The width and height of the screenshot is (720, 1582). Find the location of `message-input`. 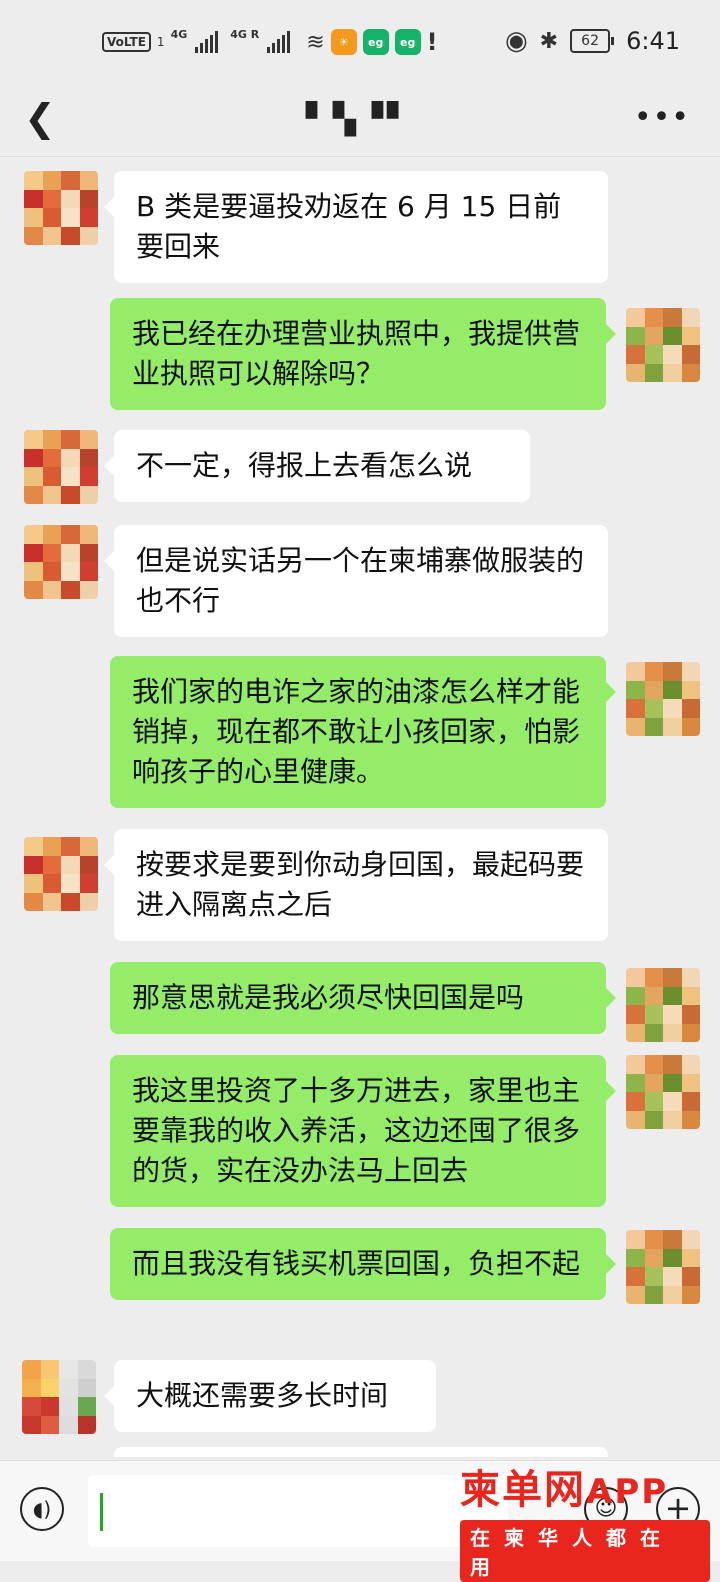

message-input is located at coordinates (298, 1511).